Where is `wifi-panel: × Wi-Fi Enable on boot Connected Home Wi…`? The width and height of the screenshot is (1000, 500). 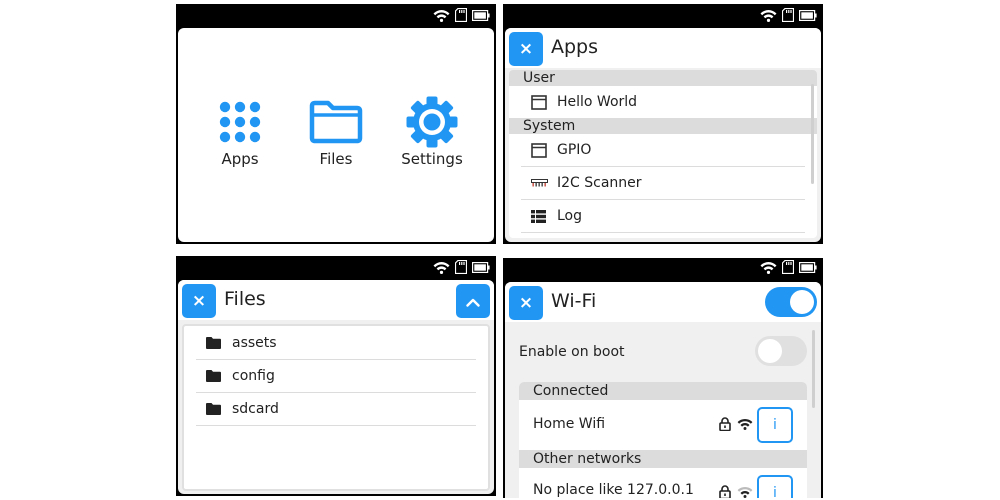
wifi-panel: × Wi-Fi Enable on boot Connected Home Wi… is located at coordinates (663, 390).